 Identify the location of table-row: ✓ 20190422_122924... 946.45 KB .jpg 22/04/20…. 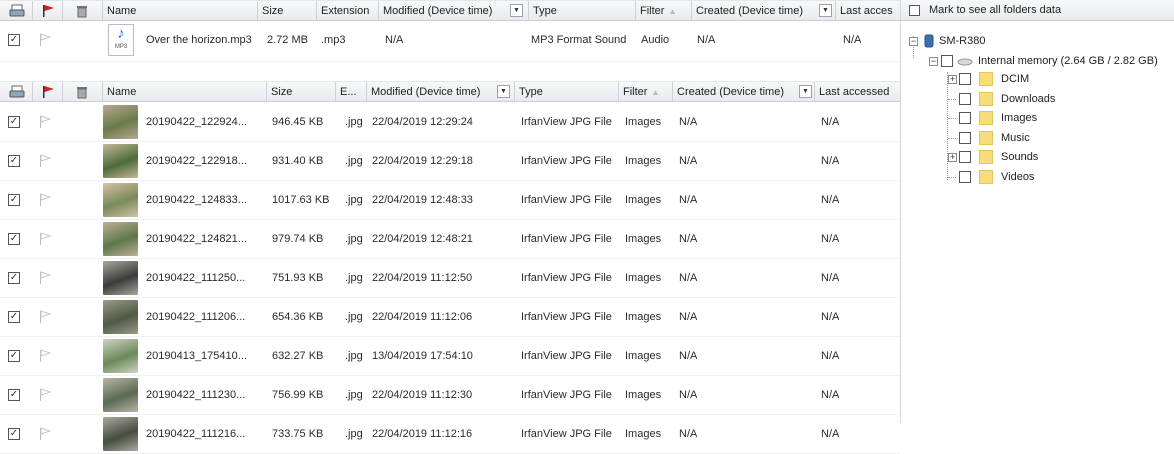
(450, 122).